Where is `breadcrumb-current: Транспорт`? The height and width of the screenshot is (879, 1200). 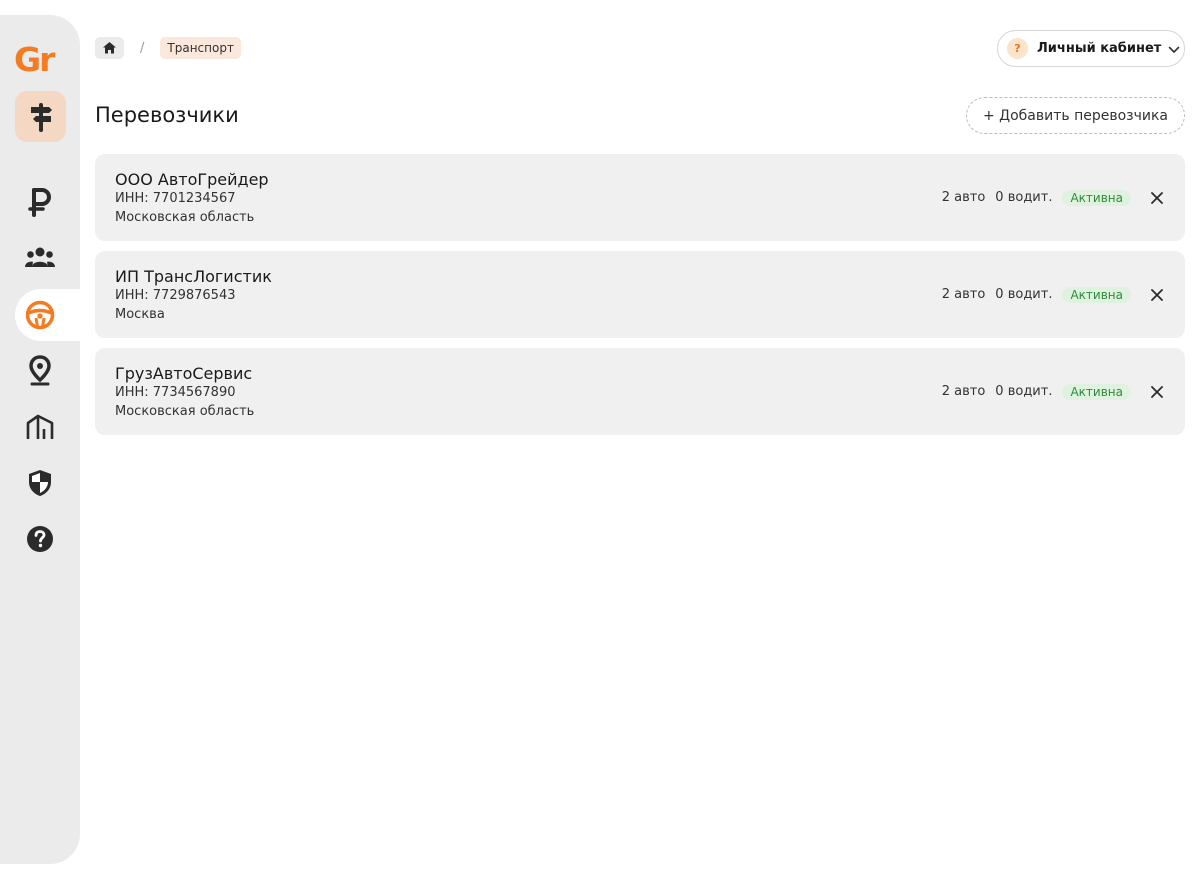
breadcrumb-current: Транспорт is located at coordinates (200, 48).